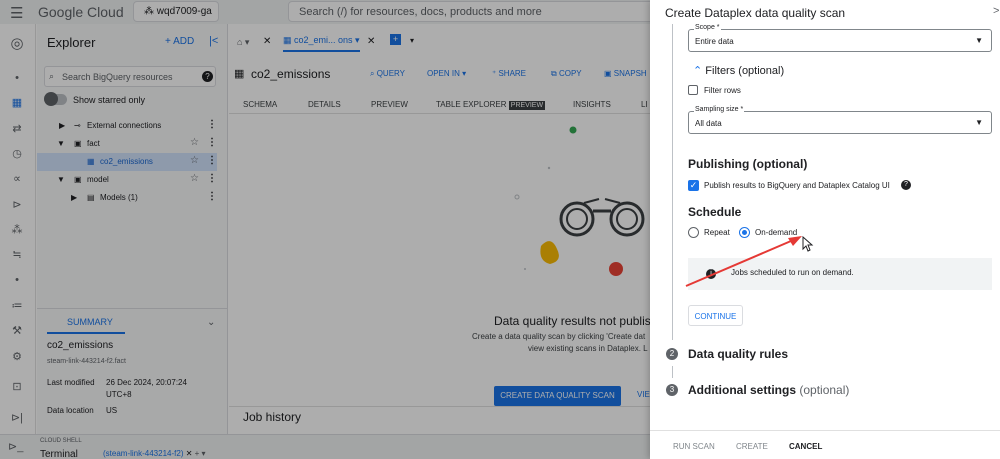 This screenshot has width=1000, height=459. Describe the element at coordinates (996, 11) in the screenshot. I see `close-panel-icon: >` at that location.